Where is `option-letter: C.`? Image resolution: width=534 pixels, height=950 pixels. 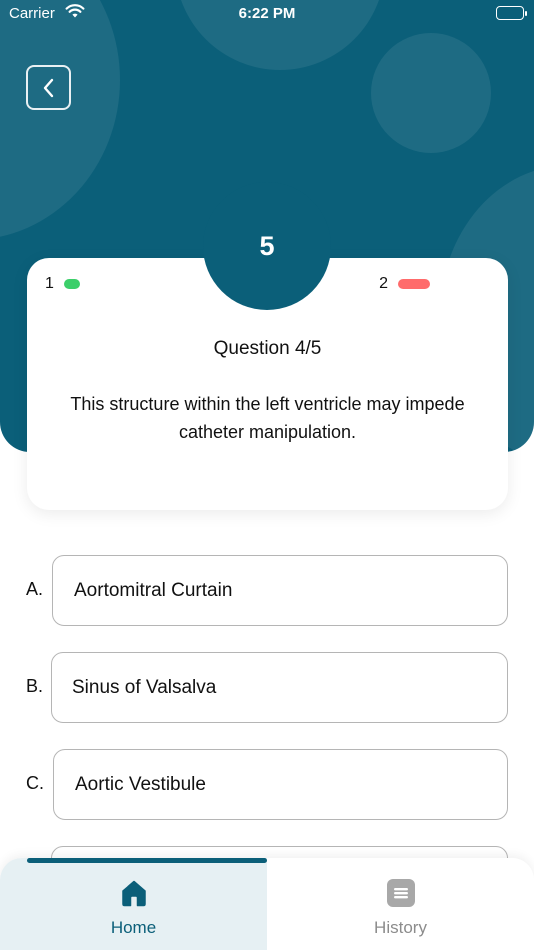 option-letter: C. is located at coordinates (35, 783).